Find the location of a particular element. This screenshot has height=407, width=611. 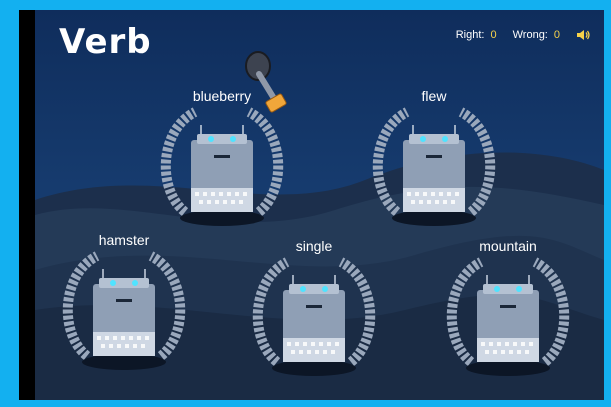

speaker-icon is located at coordinates (583, 35).